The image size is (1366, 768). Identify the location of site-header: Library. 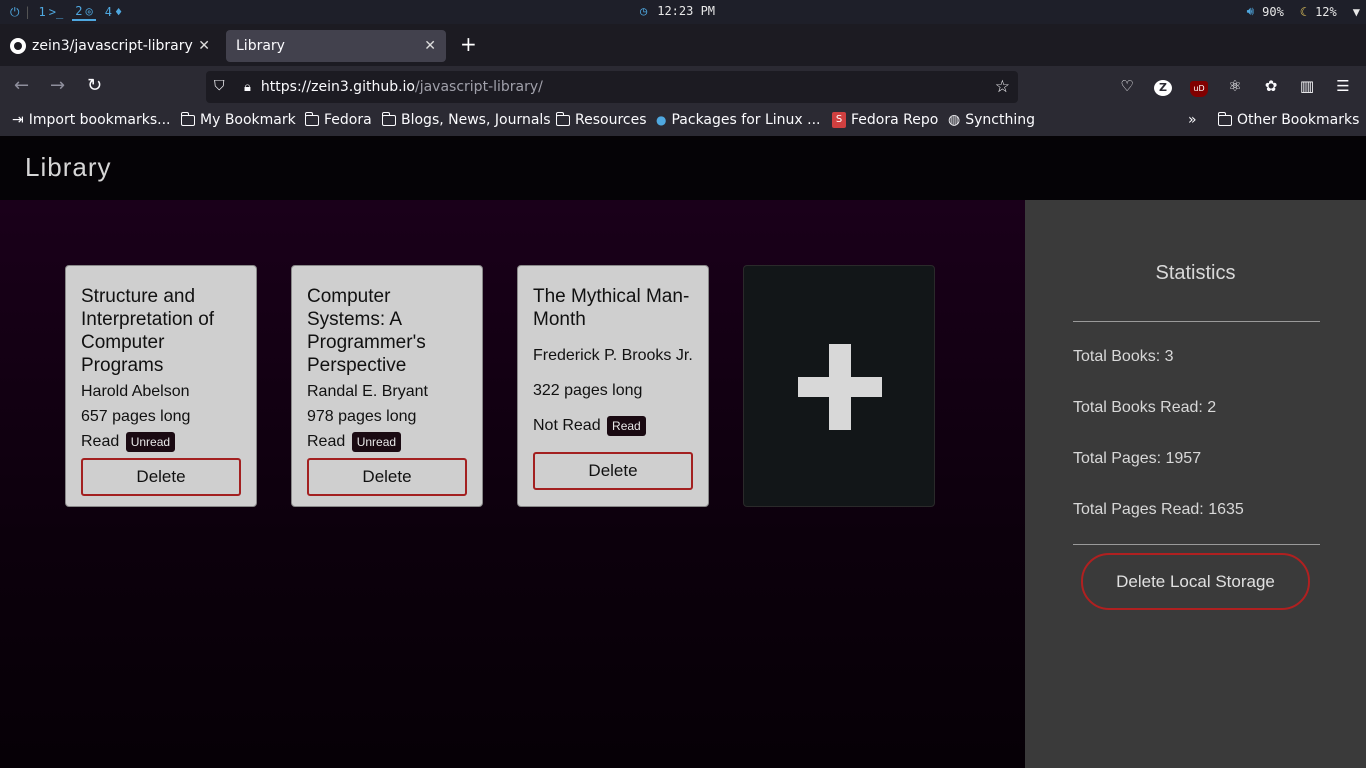
(683, 168).